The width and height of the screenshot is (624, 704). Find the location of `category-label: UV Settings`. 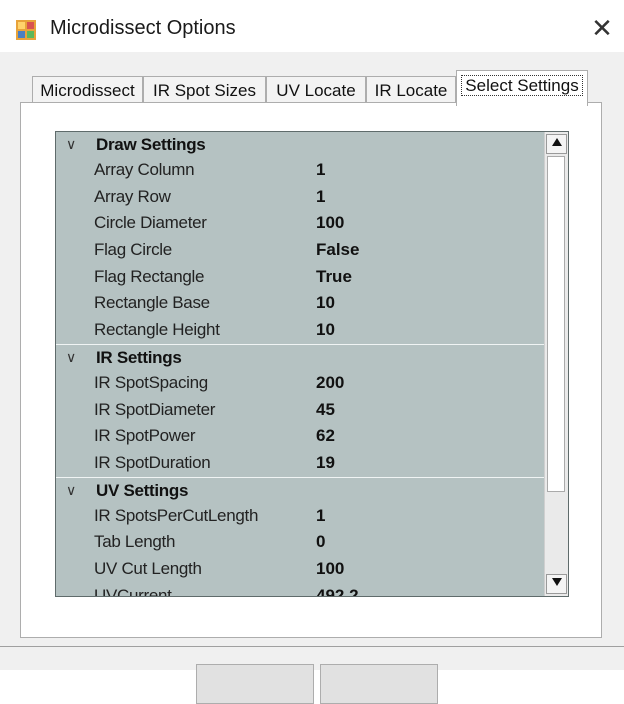

category-label: UV Settings is located at coordinates (142, 490).